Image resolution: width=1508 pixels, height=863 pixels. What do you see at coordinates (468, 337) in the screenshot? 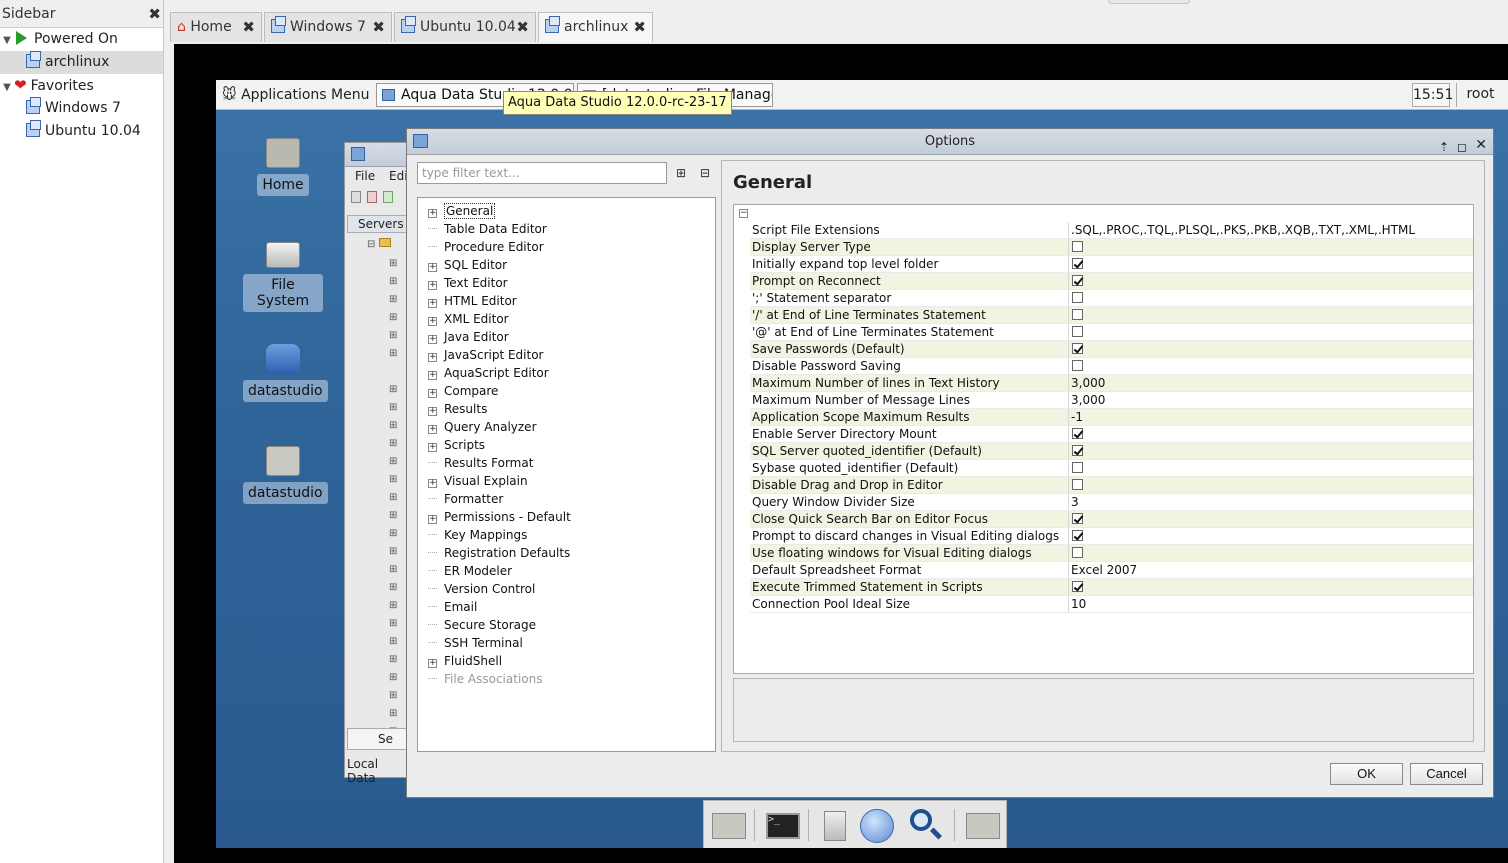
I see `nav-item: + Java Editor` at bounding box center [468, 337].